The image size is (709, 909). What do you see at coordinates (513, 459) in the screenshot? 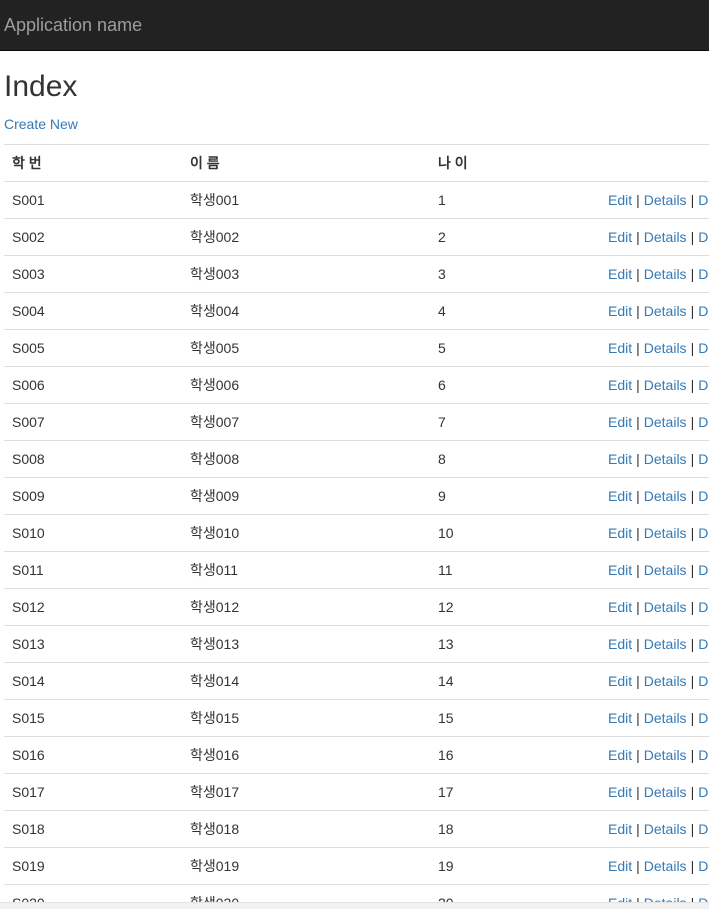
I see `cell-age: 8` at bounding box center [513, 459].